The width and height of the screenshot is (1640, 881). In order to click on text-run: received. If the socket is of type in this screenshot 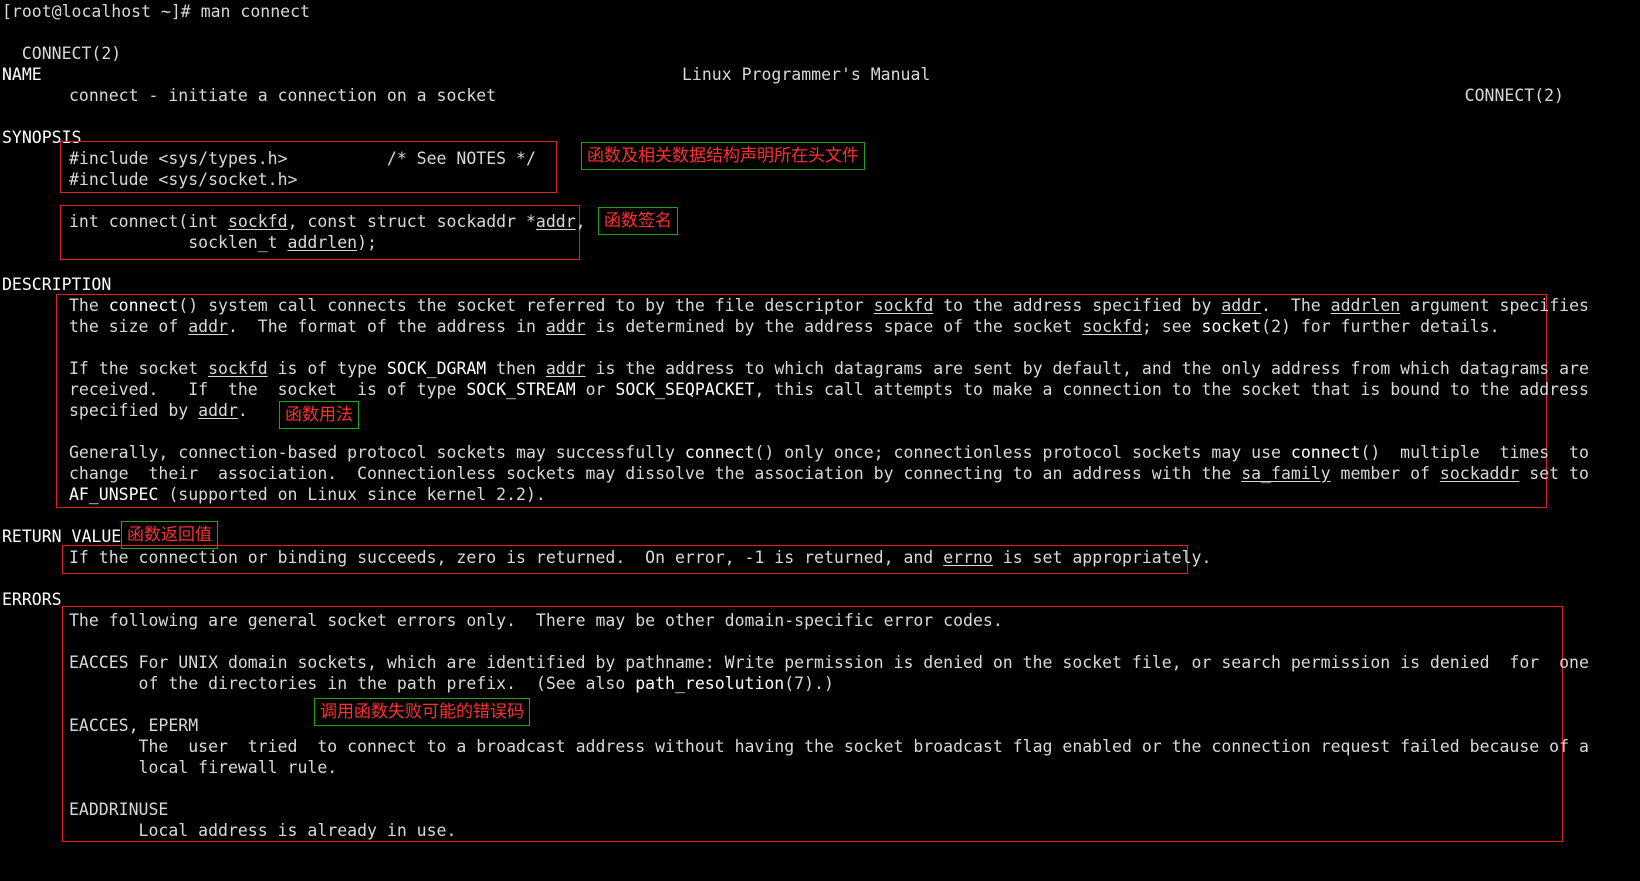, I will do `click(268, 389)`.